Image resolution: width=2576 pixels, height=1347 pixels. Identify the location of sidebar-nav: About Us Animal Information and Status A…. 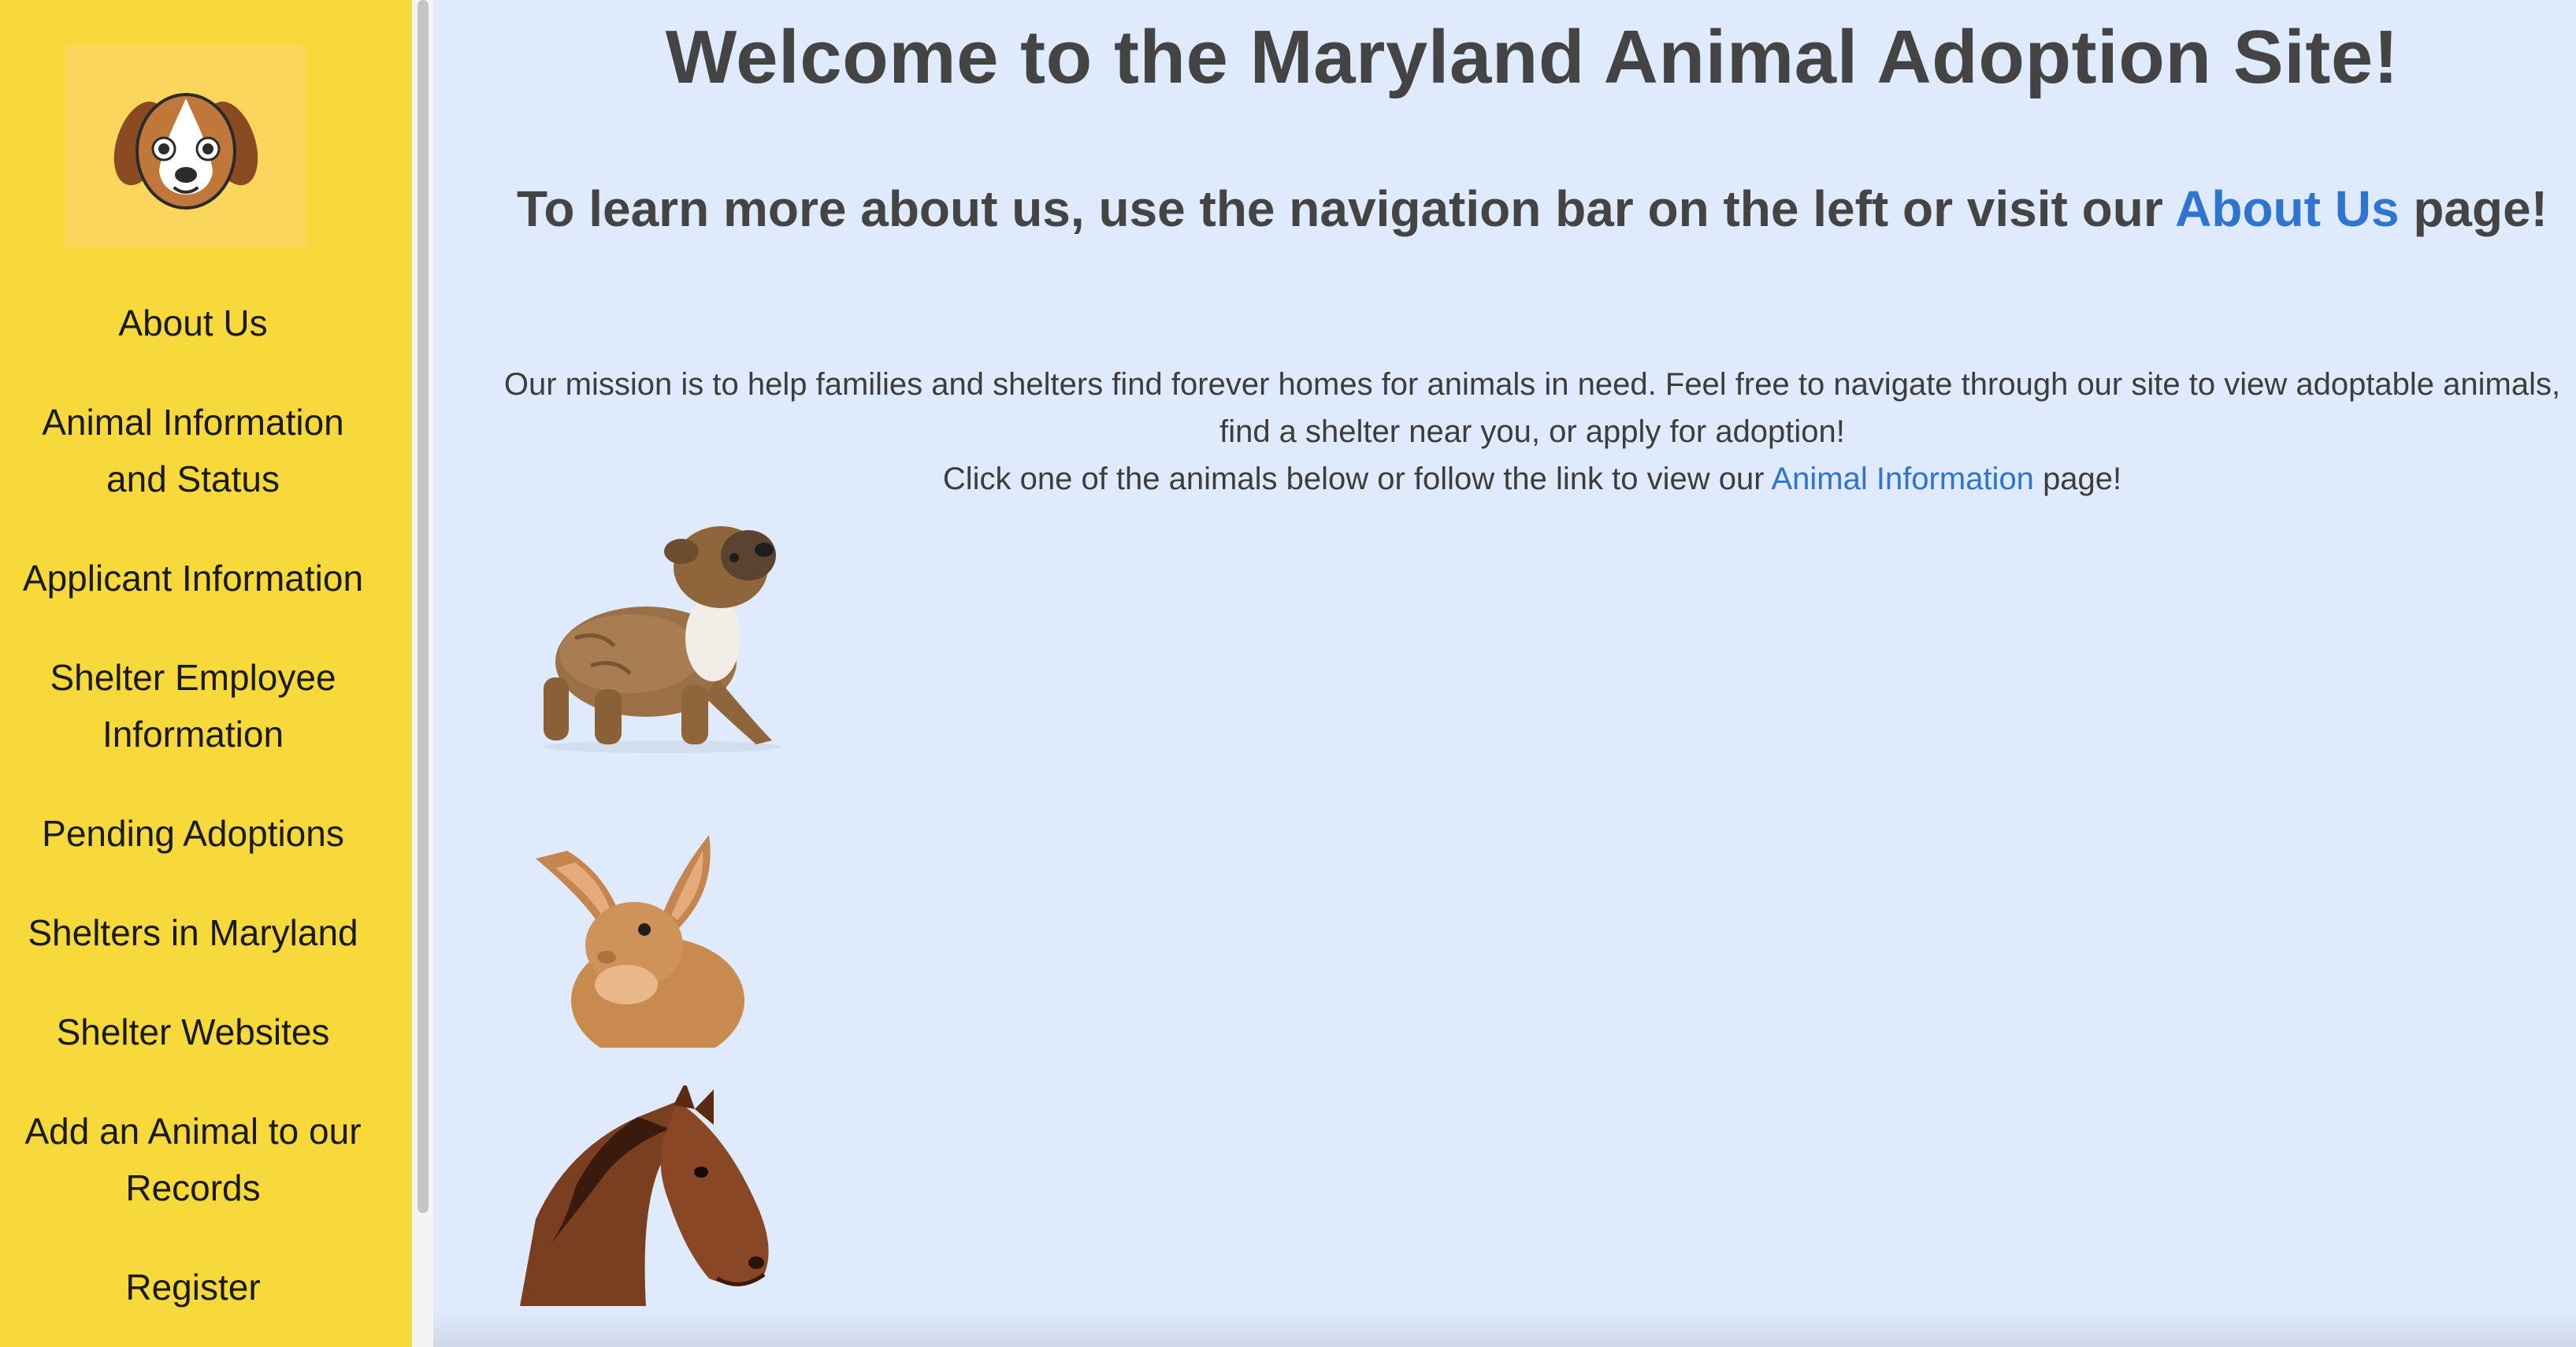
(193, 816).